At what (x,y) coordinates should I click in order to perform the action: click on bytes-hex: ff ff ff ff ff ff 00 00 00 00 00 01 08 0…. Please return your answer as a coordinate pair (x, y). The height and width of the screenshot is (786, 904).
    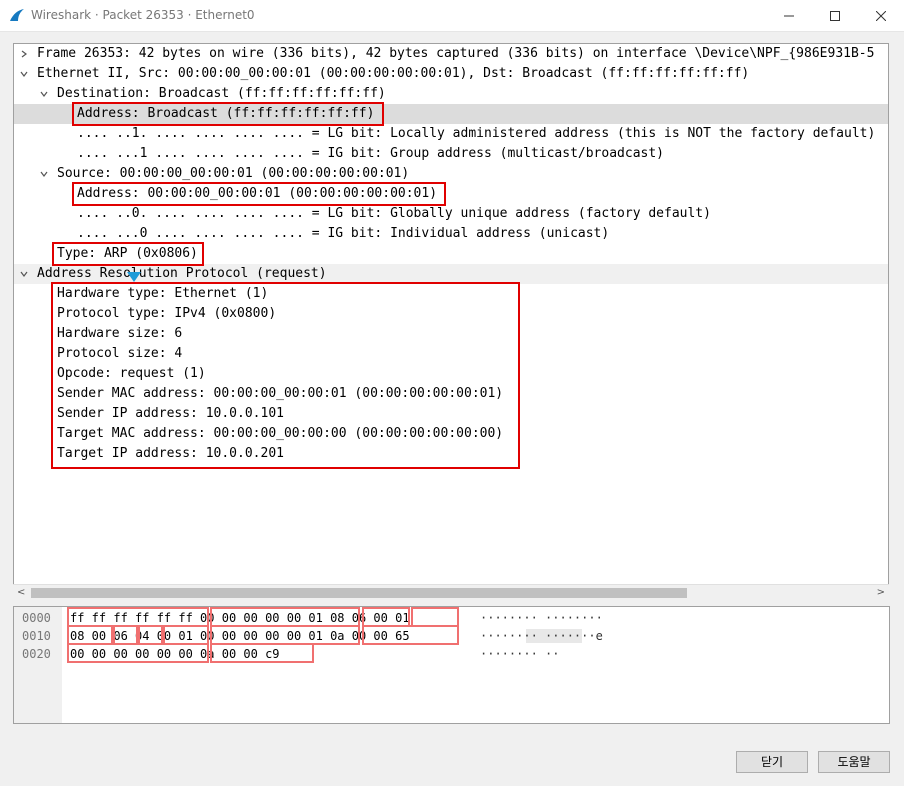
    Looking at the image, I should click on (240, 618).